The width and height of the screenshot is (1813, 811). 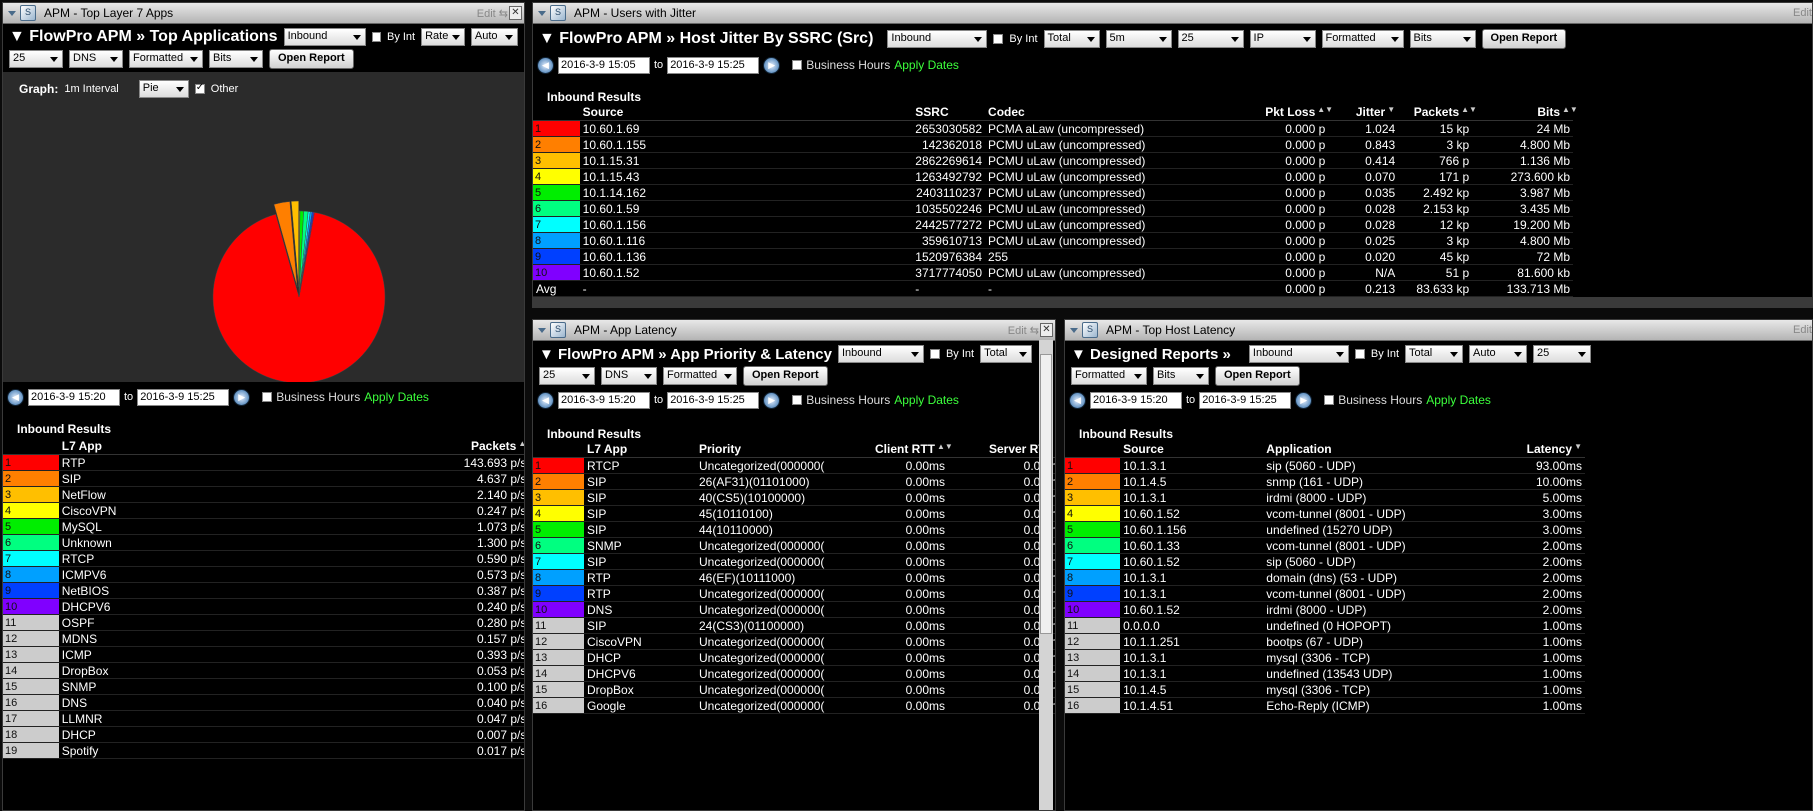 What do you see at coordinates (1325, 657) in the screenshot?
I see `table-row: 13 10.1.3.1 mysql (3306 - TCP) 1.00ms` at bounding box center [1325, 657].